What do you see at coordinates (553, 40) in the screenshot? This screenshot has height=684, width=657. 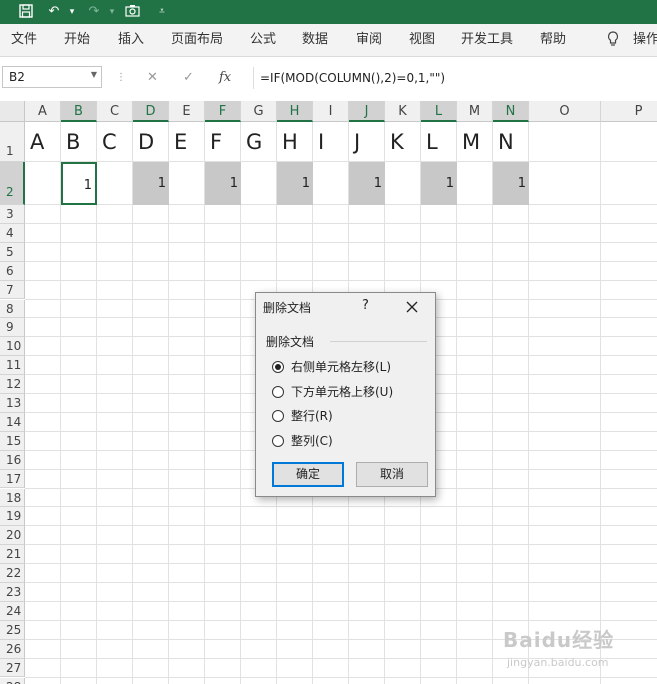 I see `tab-help: 帮助` at bounding box center [553, 40].